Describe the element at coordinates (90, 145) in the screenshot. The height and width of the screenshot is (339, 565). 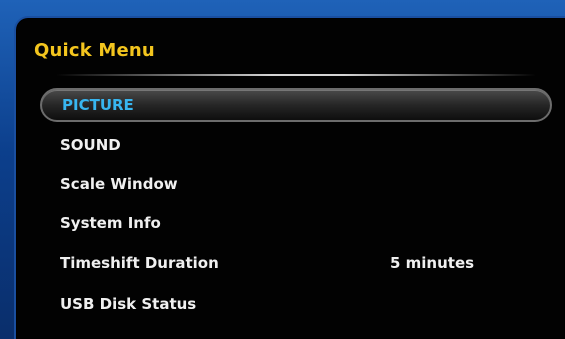
I see `menu-item-label: SOUND` at that location.